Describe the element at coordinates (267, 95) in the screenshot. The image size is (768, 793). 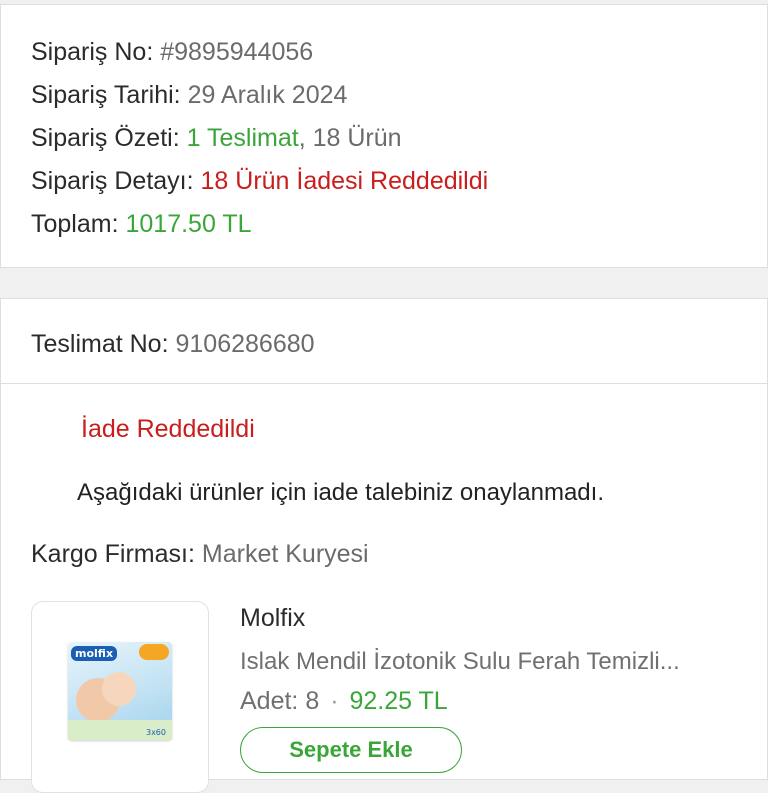
I see `order-date-value: 29 Aralık 2024` at that location.